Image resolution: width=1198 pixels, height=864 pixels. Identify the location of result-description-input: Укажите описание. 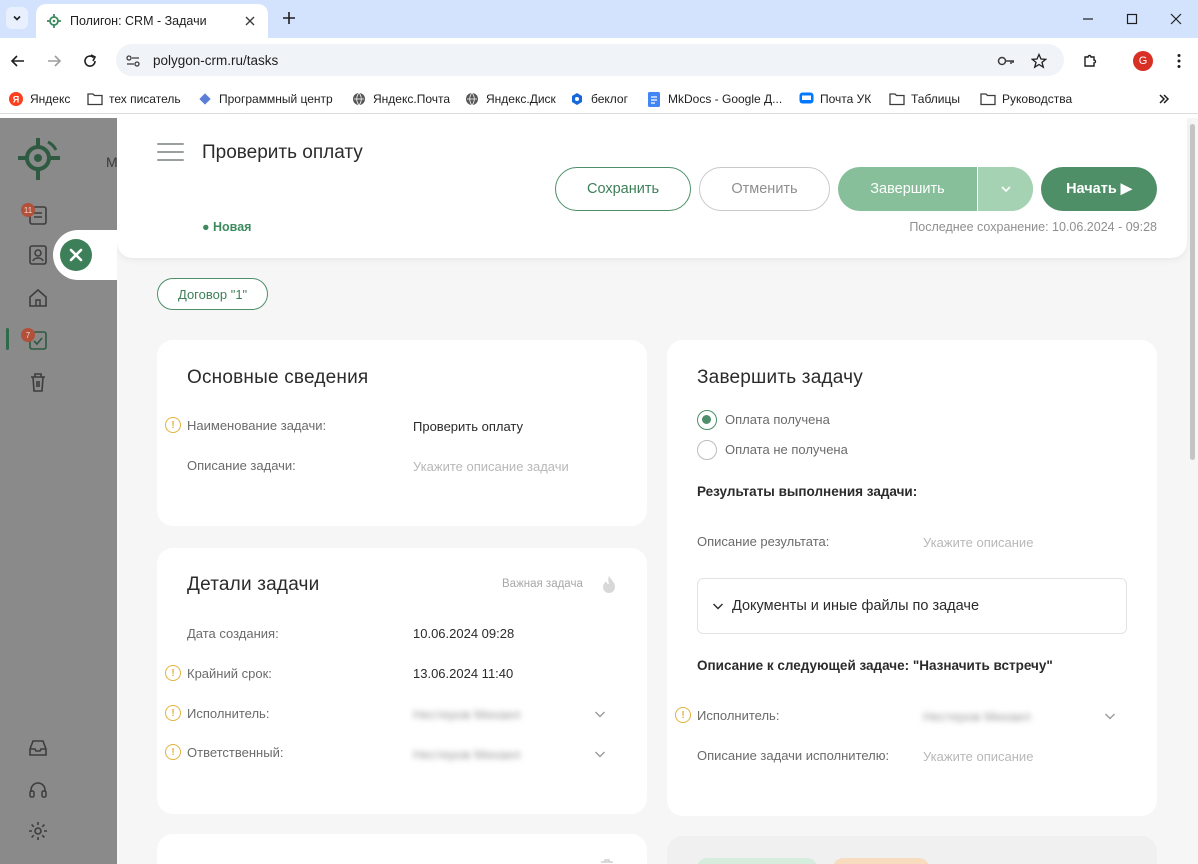
(978, 542).